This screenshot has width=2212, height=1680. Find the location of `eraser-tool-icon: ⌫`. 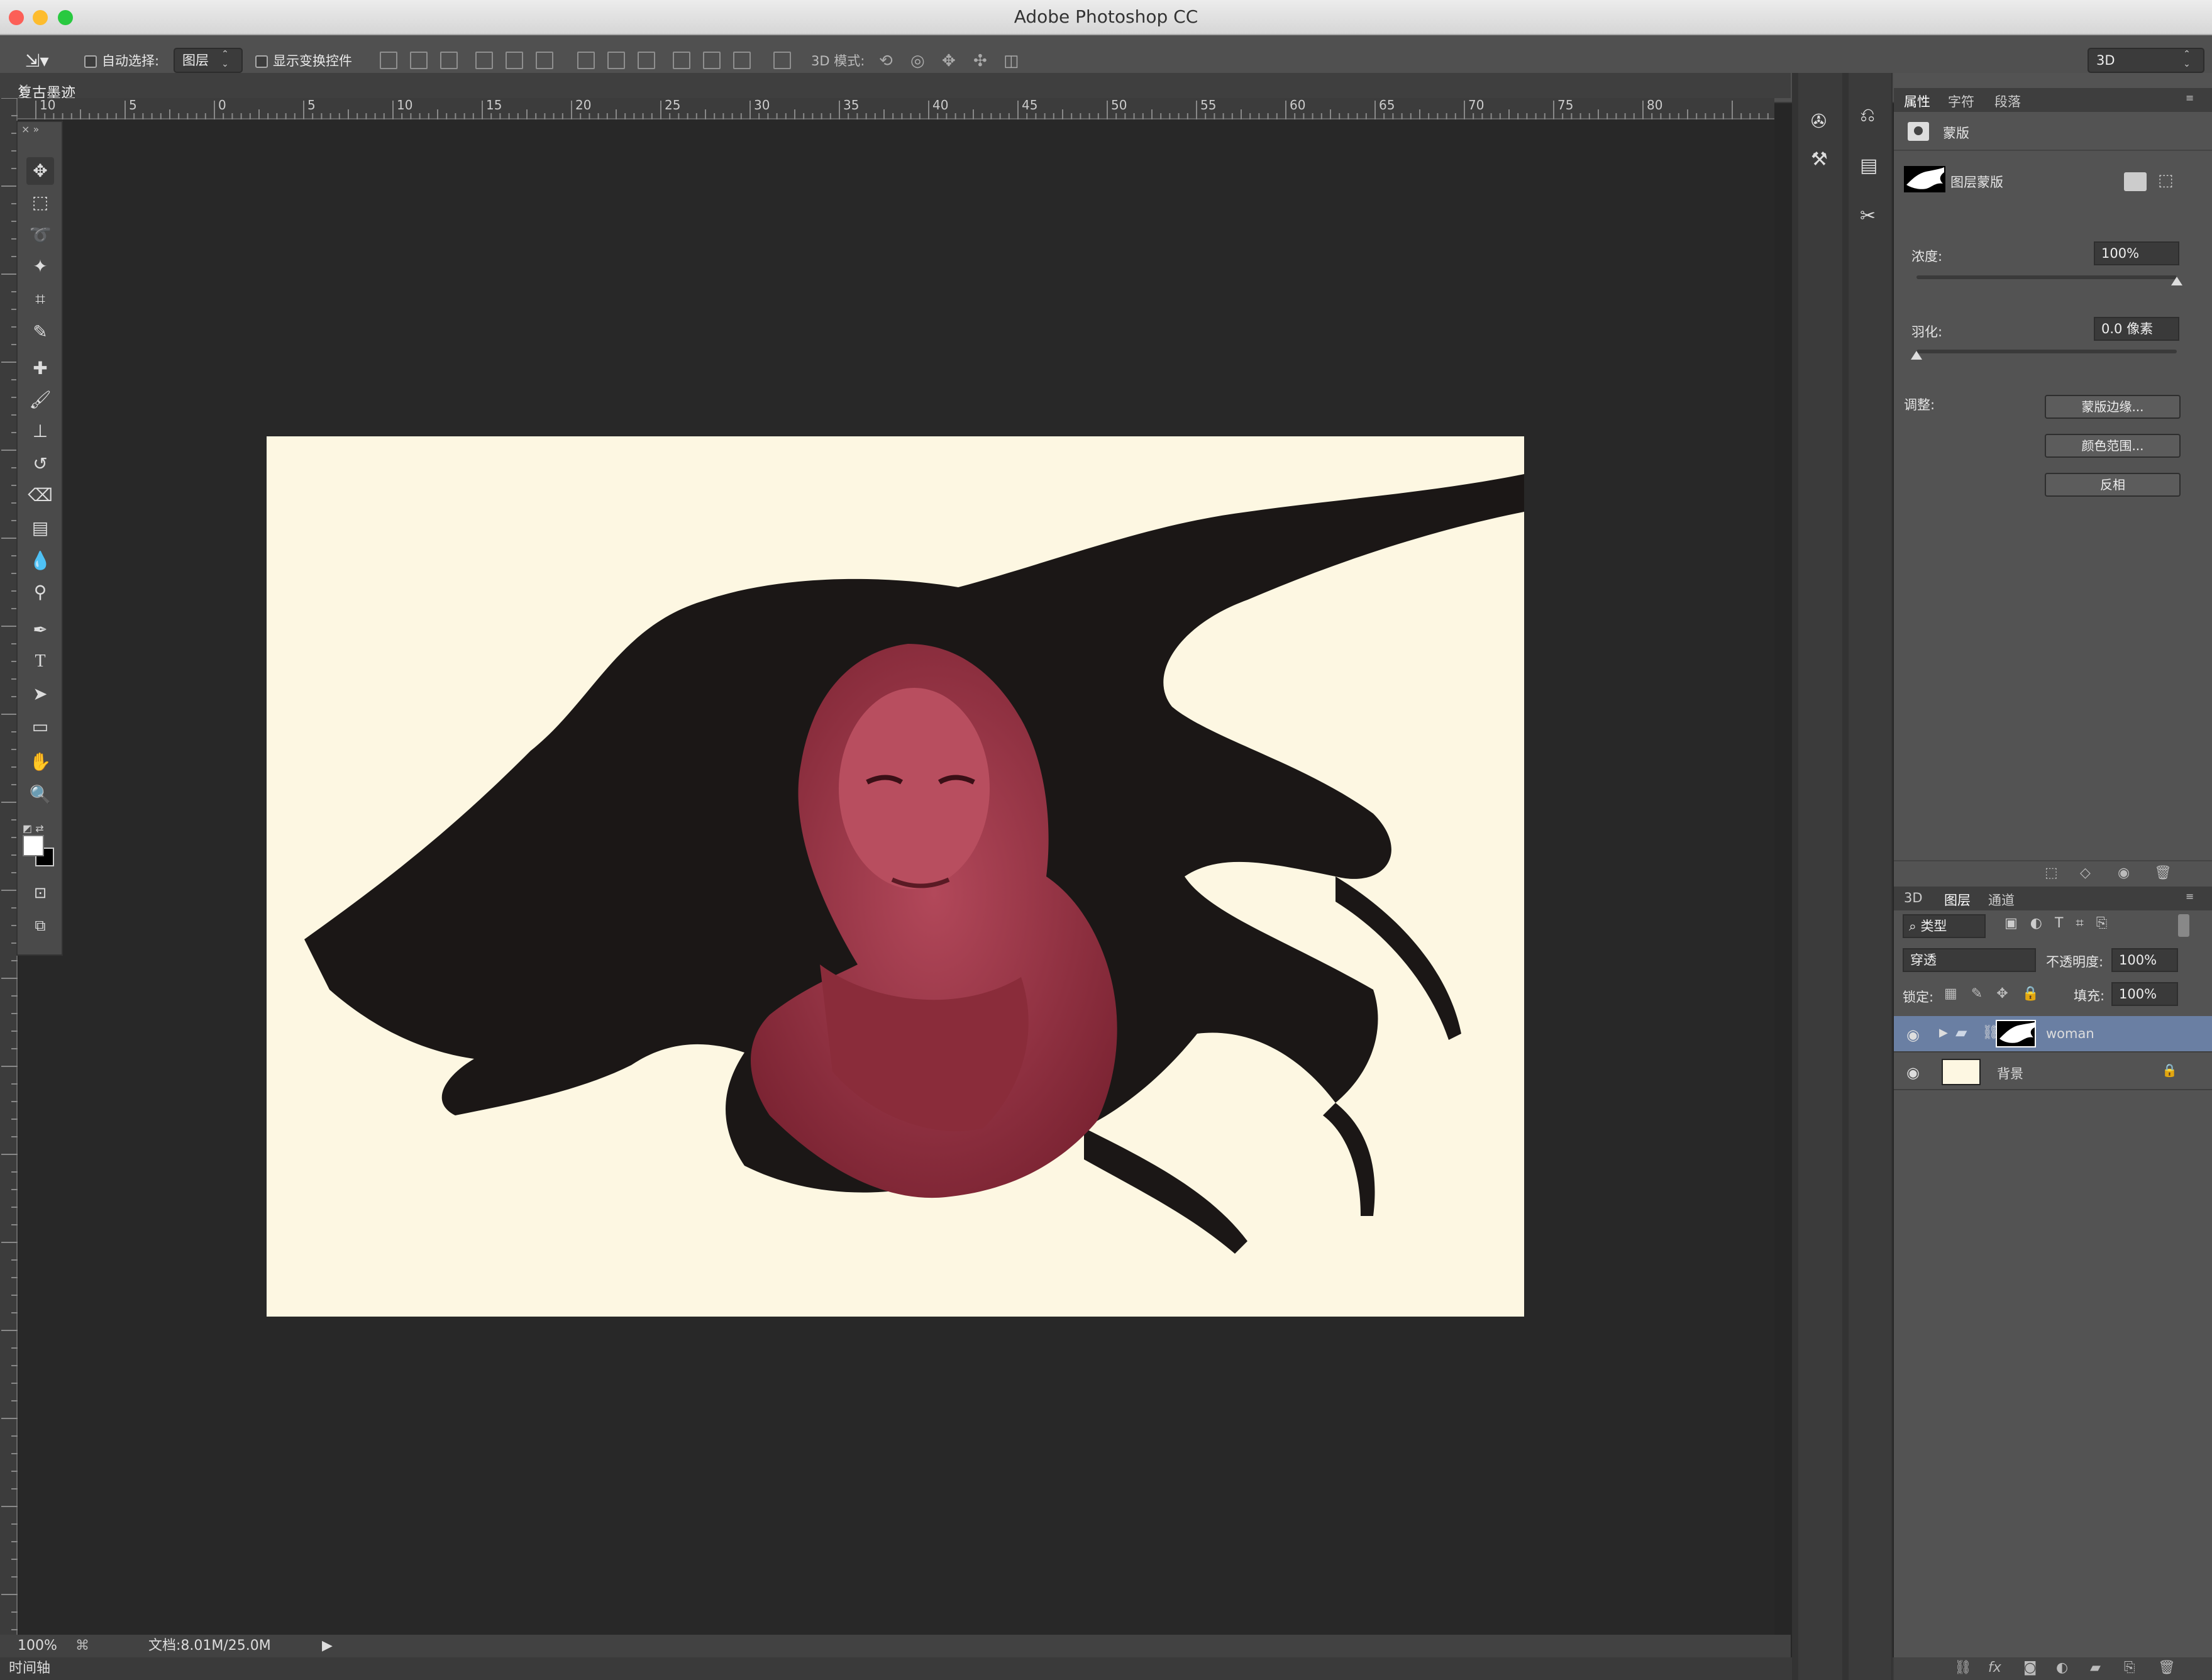

eraser-tool-icon: ⌫ is located at coordinates (40, 495).